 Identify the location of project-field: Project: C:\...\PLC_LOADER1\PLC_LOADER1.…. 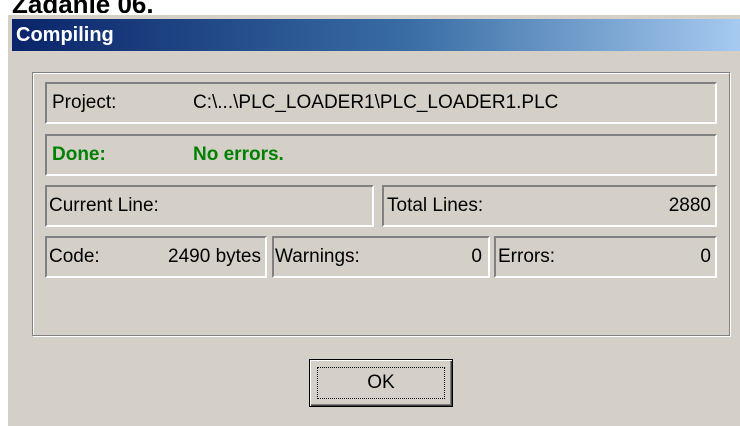
(381, 103).